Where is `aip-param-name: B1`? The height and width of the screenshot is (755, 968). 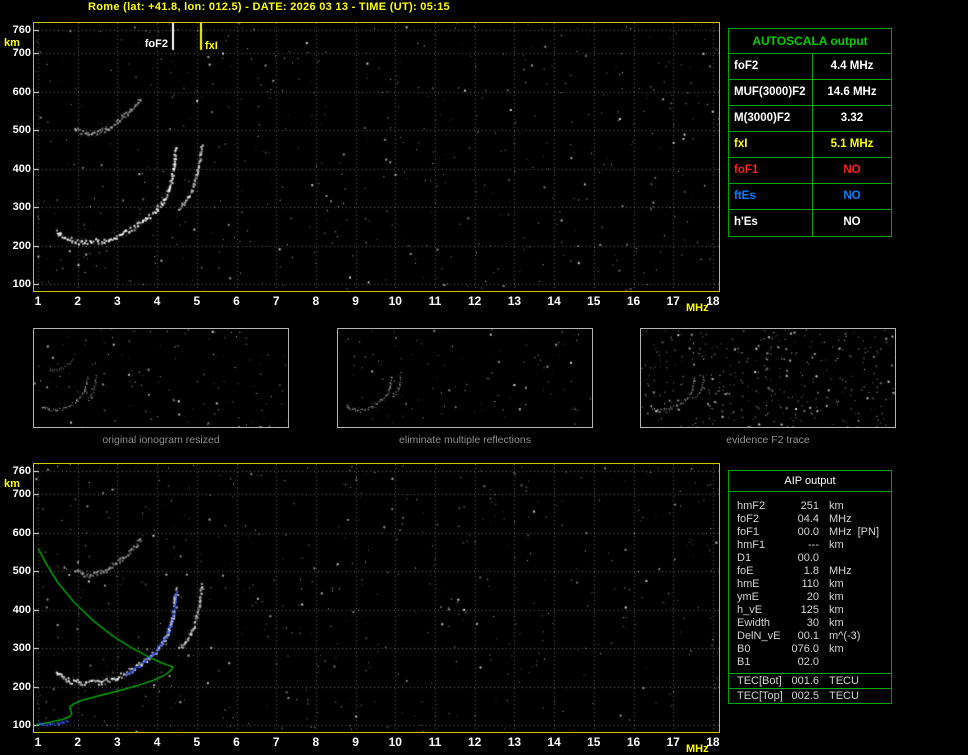
aip-param-name: B1 is located at coordinates (744, 662).